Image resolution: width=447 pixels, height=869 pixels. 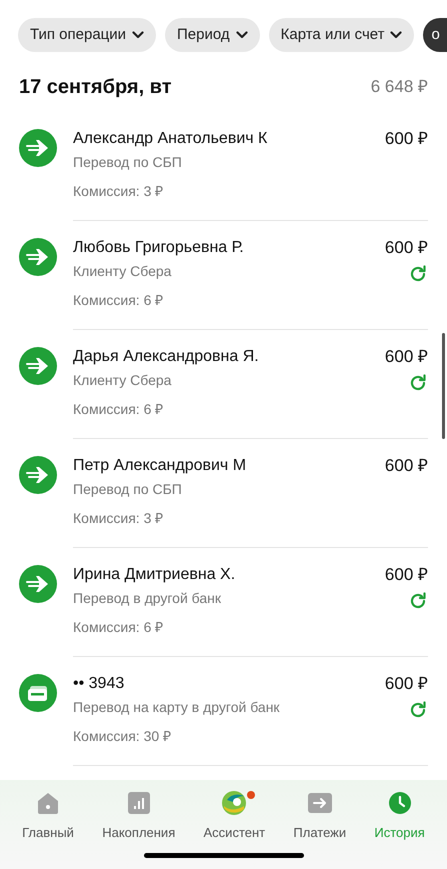 I want to click on filter-chip: Карта или счет, so click(x=341, y=35).